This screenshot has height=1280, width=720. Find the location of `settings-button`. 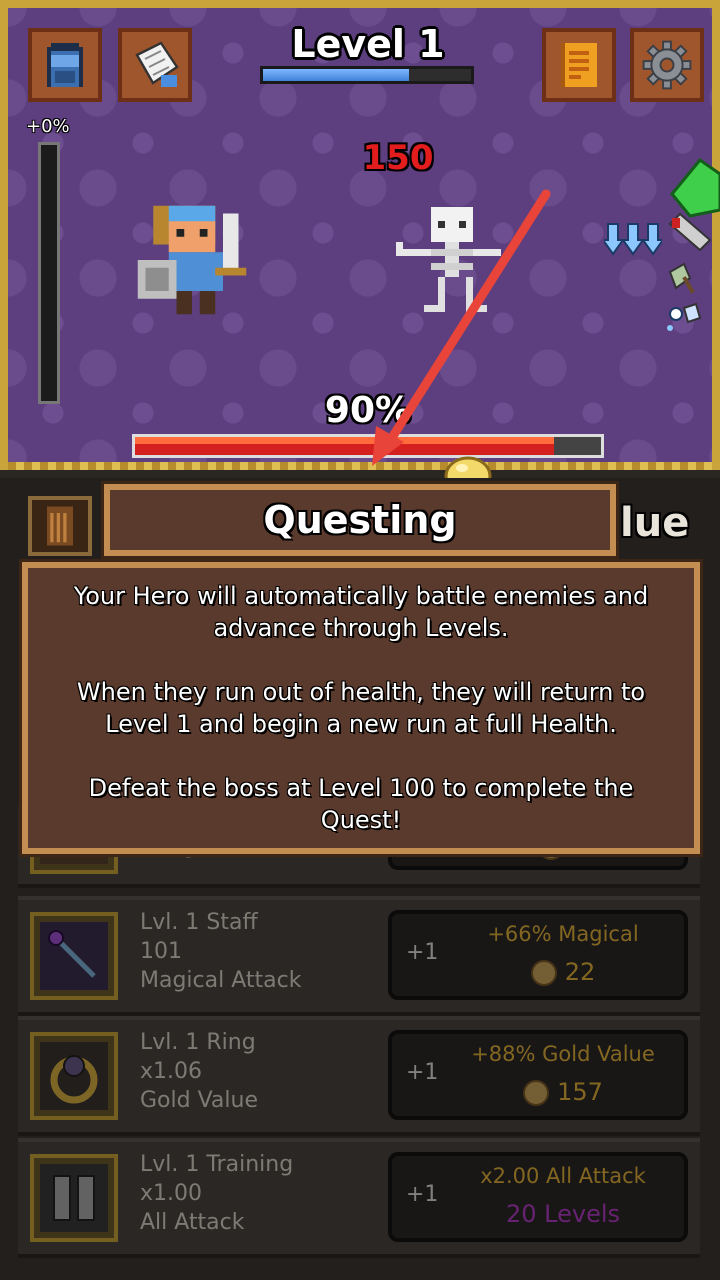

settings-button is located at coordinates (667, 65).